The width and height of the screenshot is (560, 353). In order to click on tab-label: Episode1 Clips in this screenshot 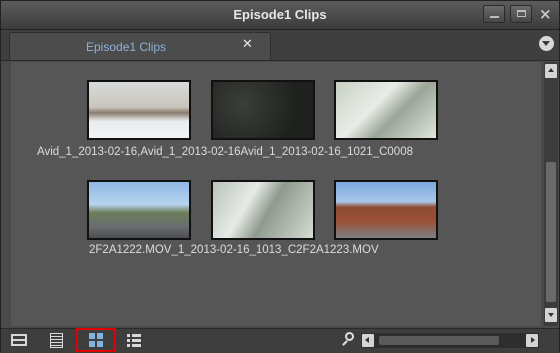, I will do `click(126, 47)`.